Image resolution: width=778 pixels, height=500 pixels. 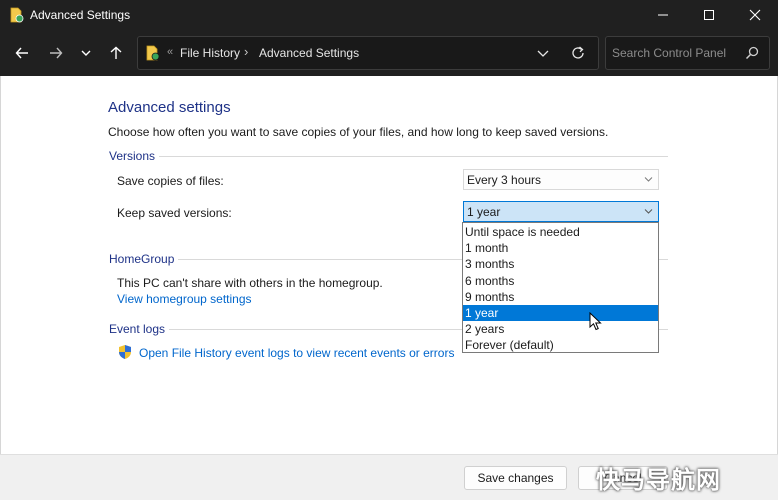 I want to click on versions-group-label: Versions, so click(x=134, y=156).